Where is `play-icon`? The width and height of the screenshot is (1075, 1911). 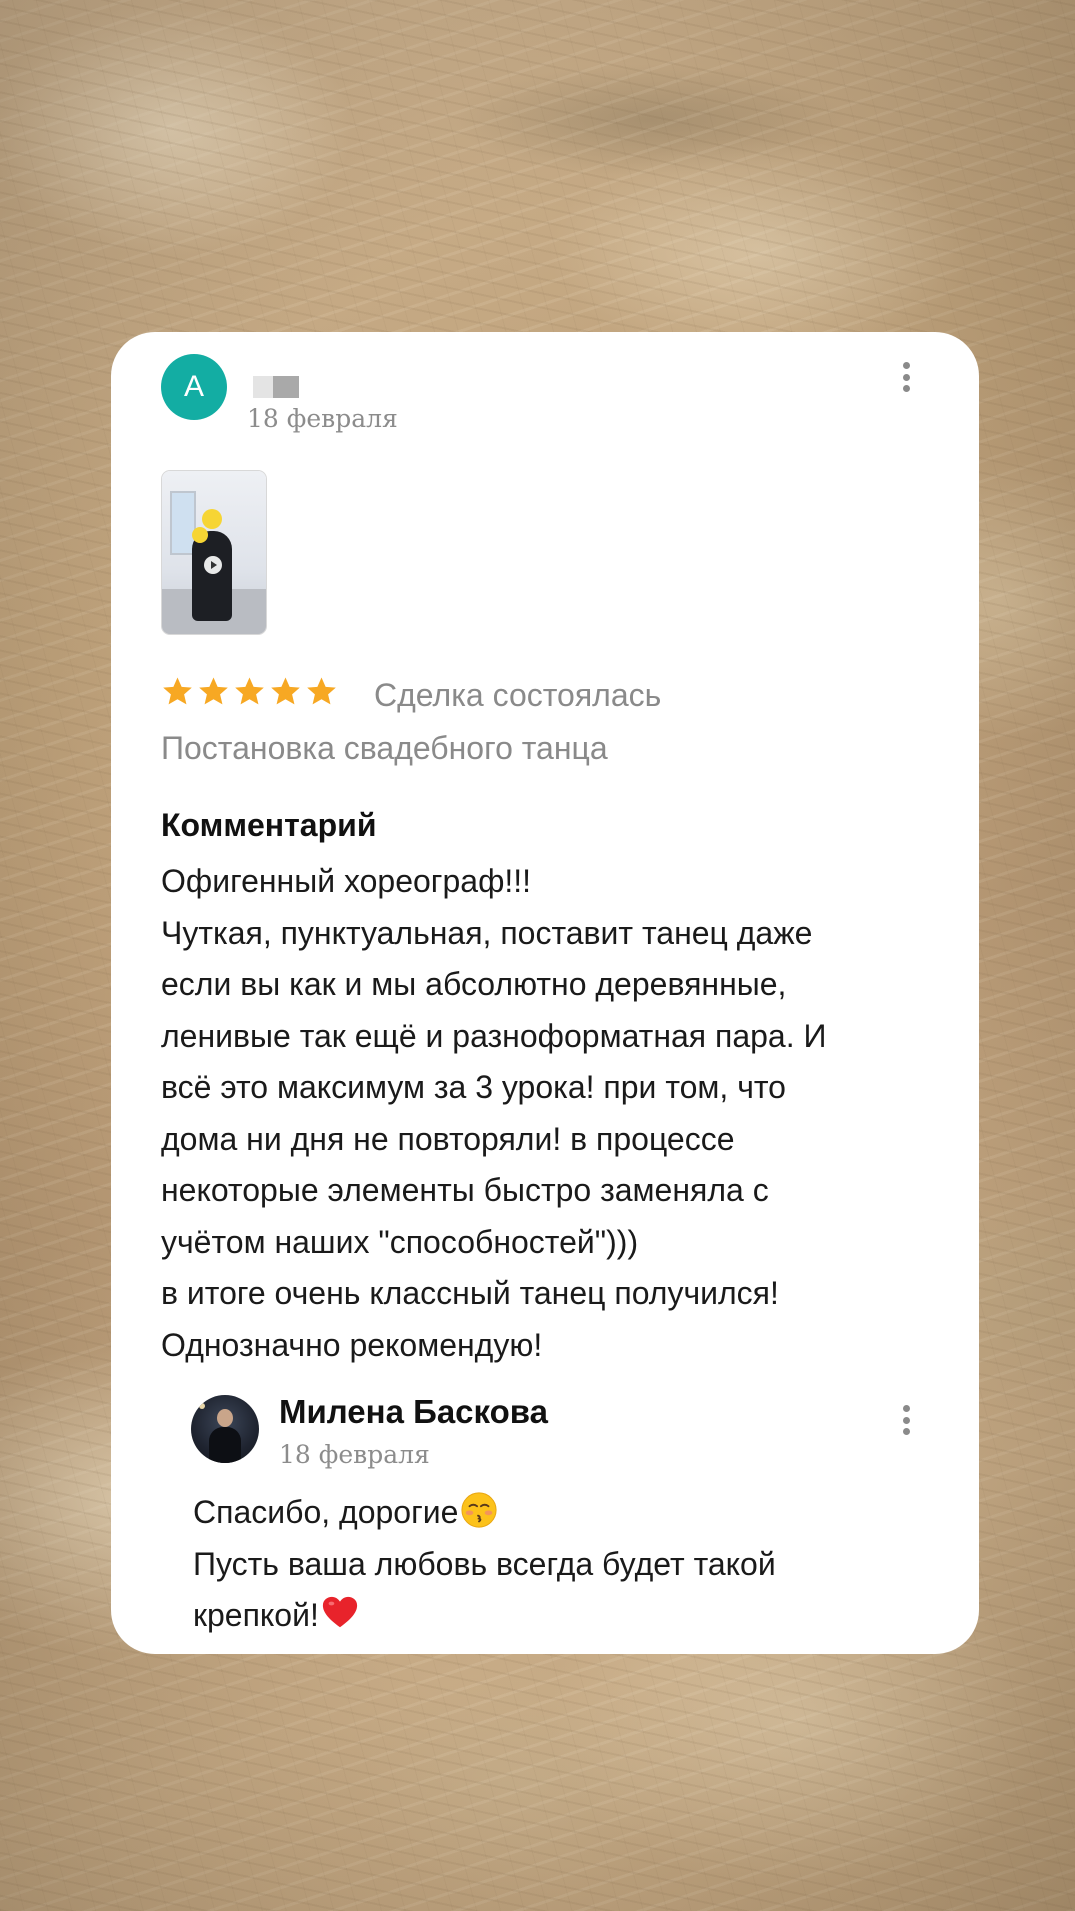
play-icon is located at coordinates (213, 565).